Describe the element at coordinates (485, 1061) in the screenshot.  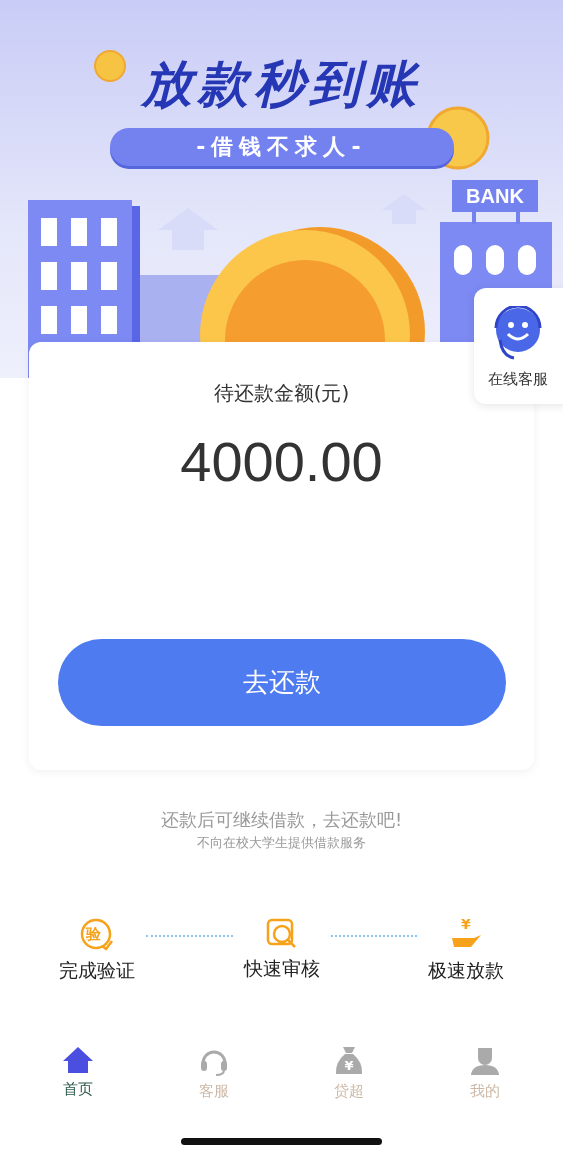
I see `person-icon` at that location.